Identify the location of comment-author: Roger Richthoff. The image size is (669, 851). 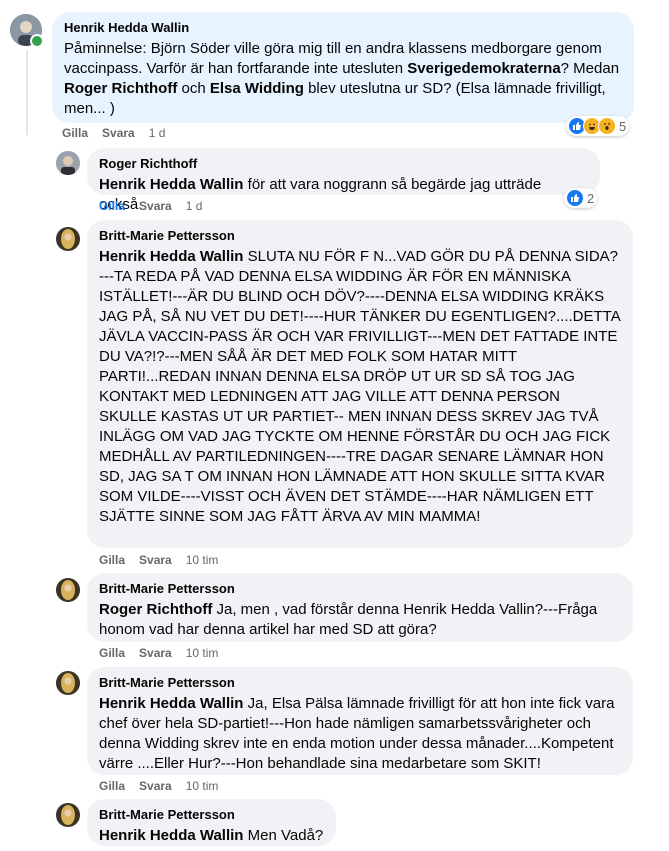
(343, 164).